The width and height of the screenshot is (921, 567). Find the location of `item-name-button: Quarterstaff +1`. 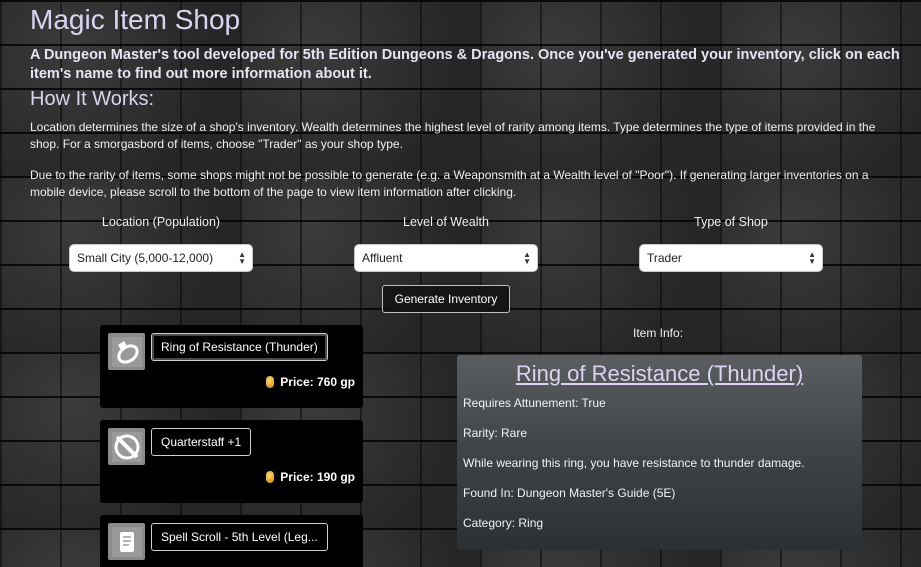

item-name-button: Quarterstaff +1 is located at coordinates (201, 442).